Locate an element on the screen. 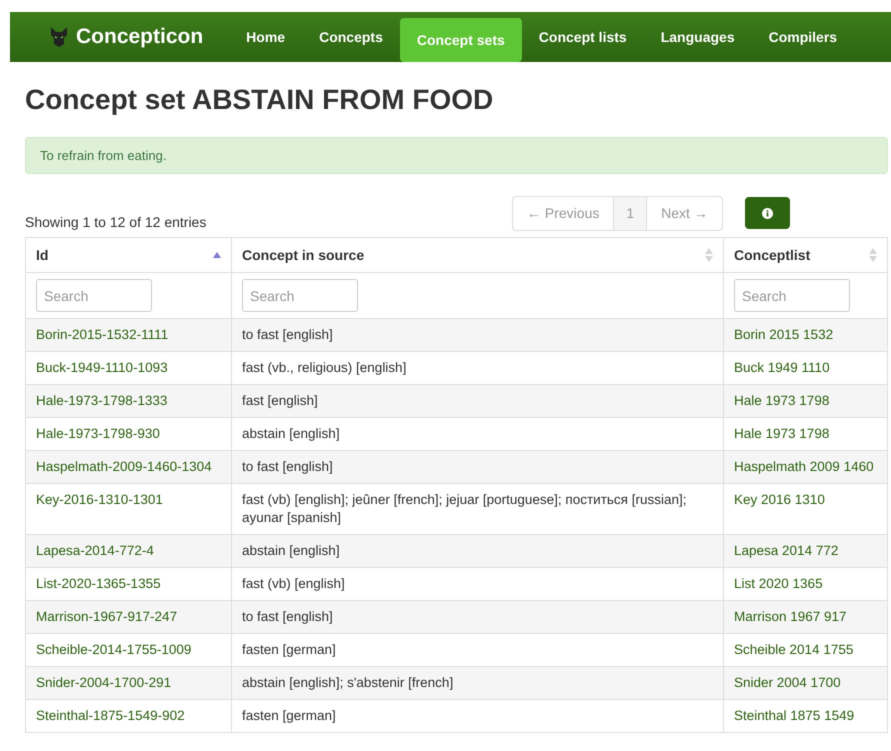  table-cell: fast (vb) [english] is located at coordinates (293, 583).